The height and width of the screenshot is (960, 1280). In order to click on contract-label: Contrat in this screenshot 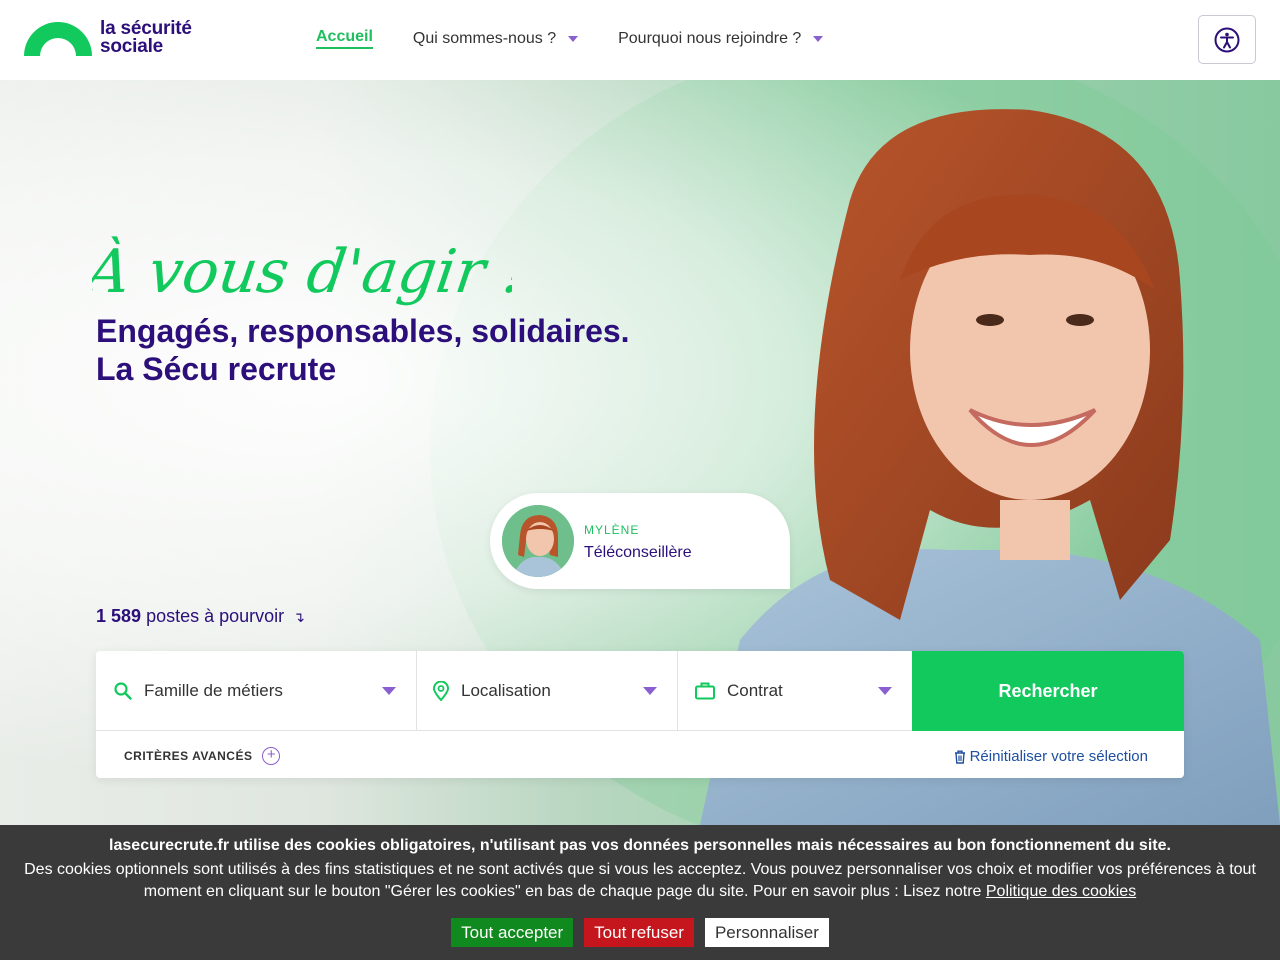, I will do `click(755, 690)`.